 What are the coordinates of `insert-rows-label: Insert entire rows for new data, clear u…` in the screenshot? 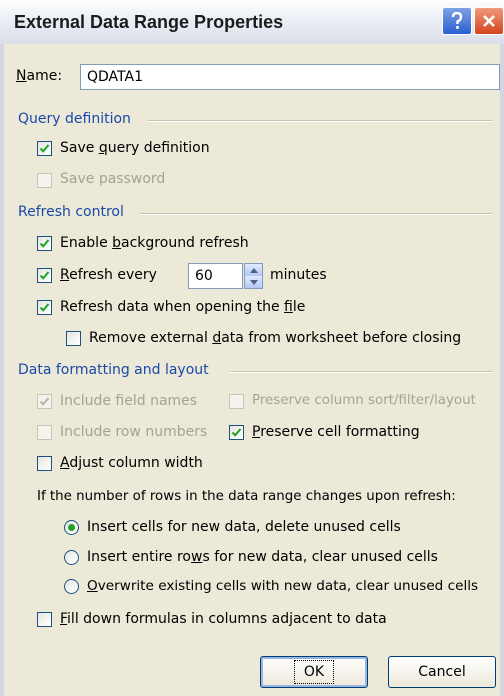 It's located at (262, 557).